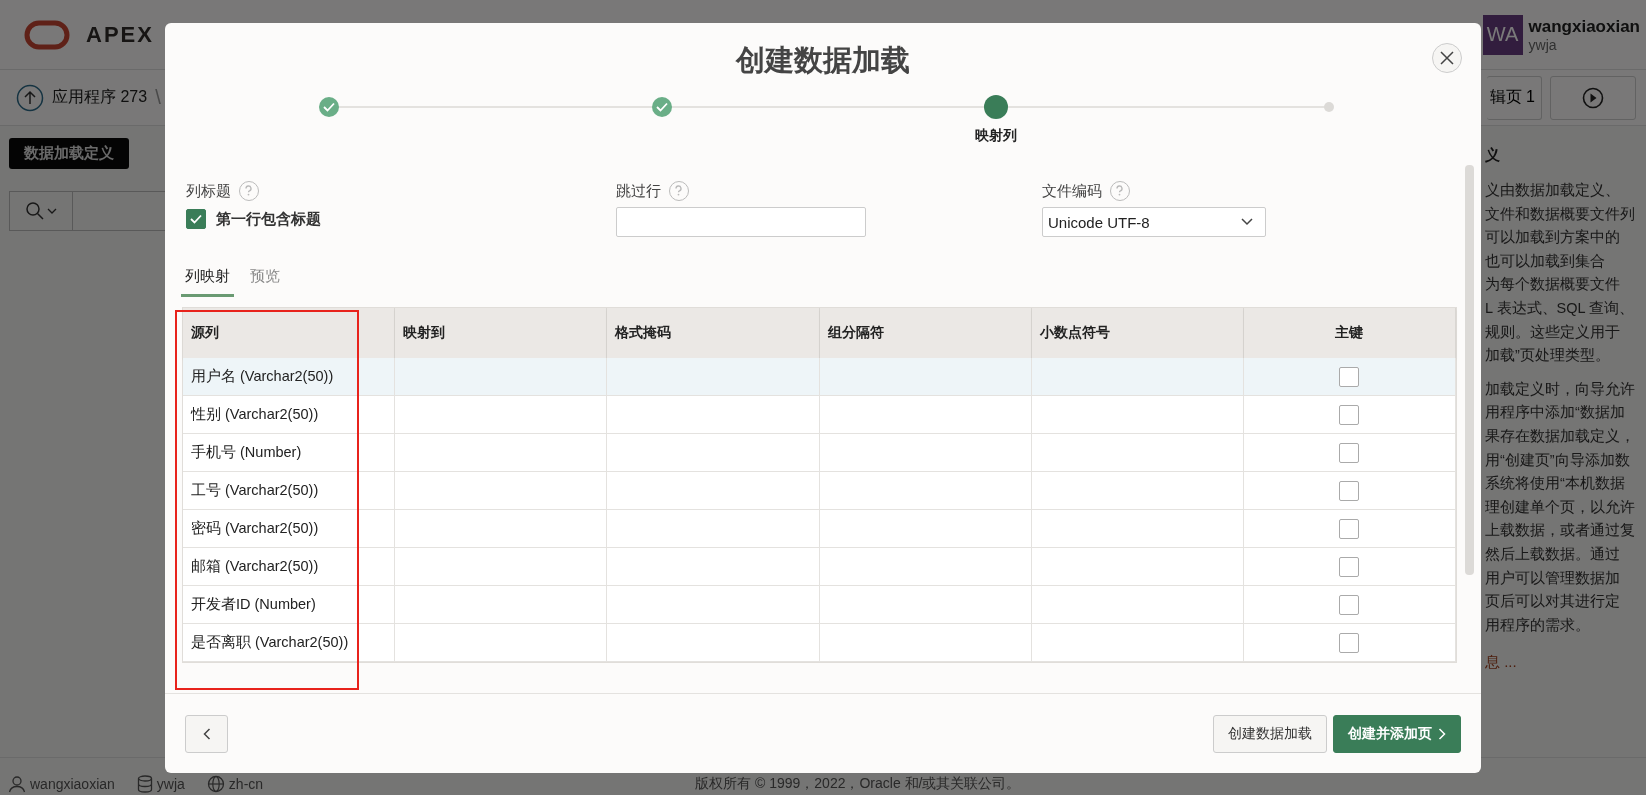 Image resolution: width=1646 pixels, height=795 pixels. I want to click on help-paragraph: 义由数据加载定义、 文件和数据概要文件列 可以加载到方案中的 也可以加载到集合 为每个数据概要文件 L 表达式、SQL 查询、 规则。这些定义用于 加载”页处理类型。, so click(1560, 273).